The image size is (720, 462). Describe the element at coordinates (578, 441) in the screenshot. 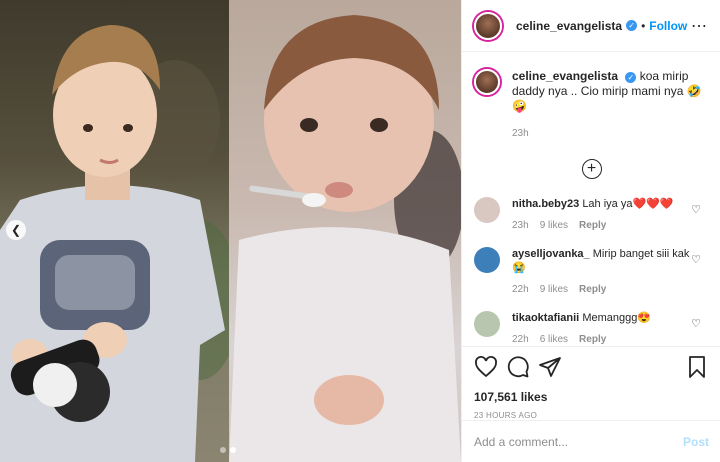

I see `add-comment-input` at that location.